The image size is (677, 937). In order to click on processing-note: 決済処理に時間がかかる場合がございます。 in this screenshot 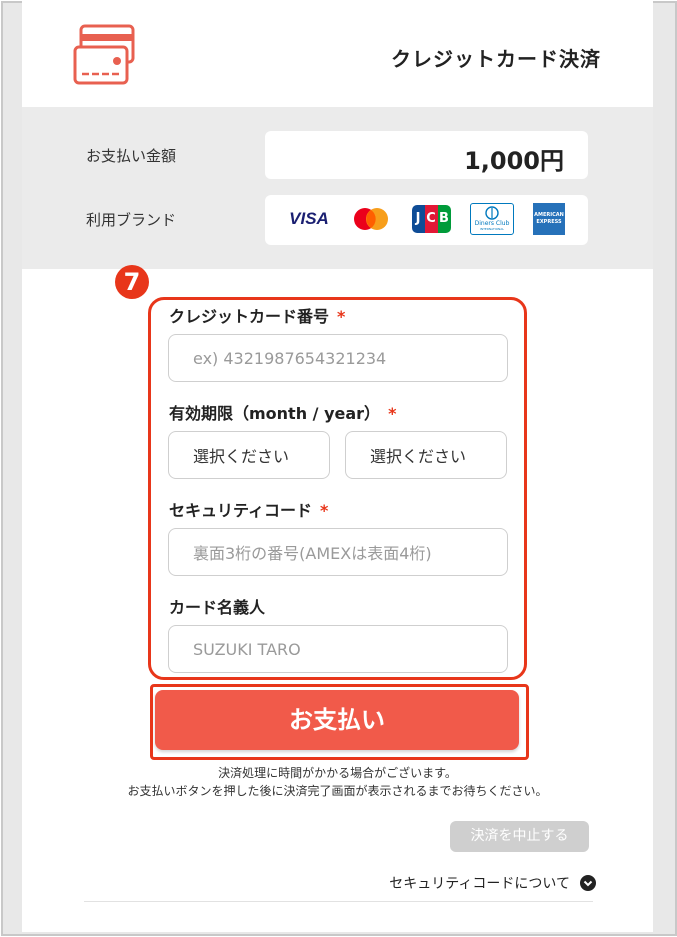, I will do `click(337, 773)`.